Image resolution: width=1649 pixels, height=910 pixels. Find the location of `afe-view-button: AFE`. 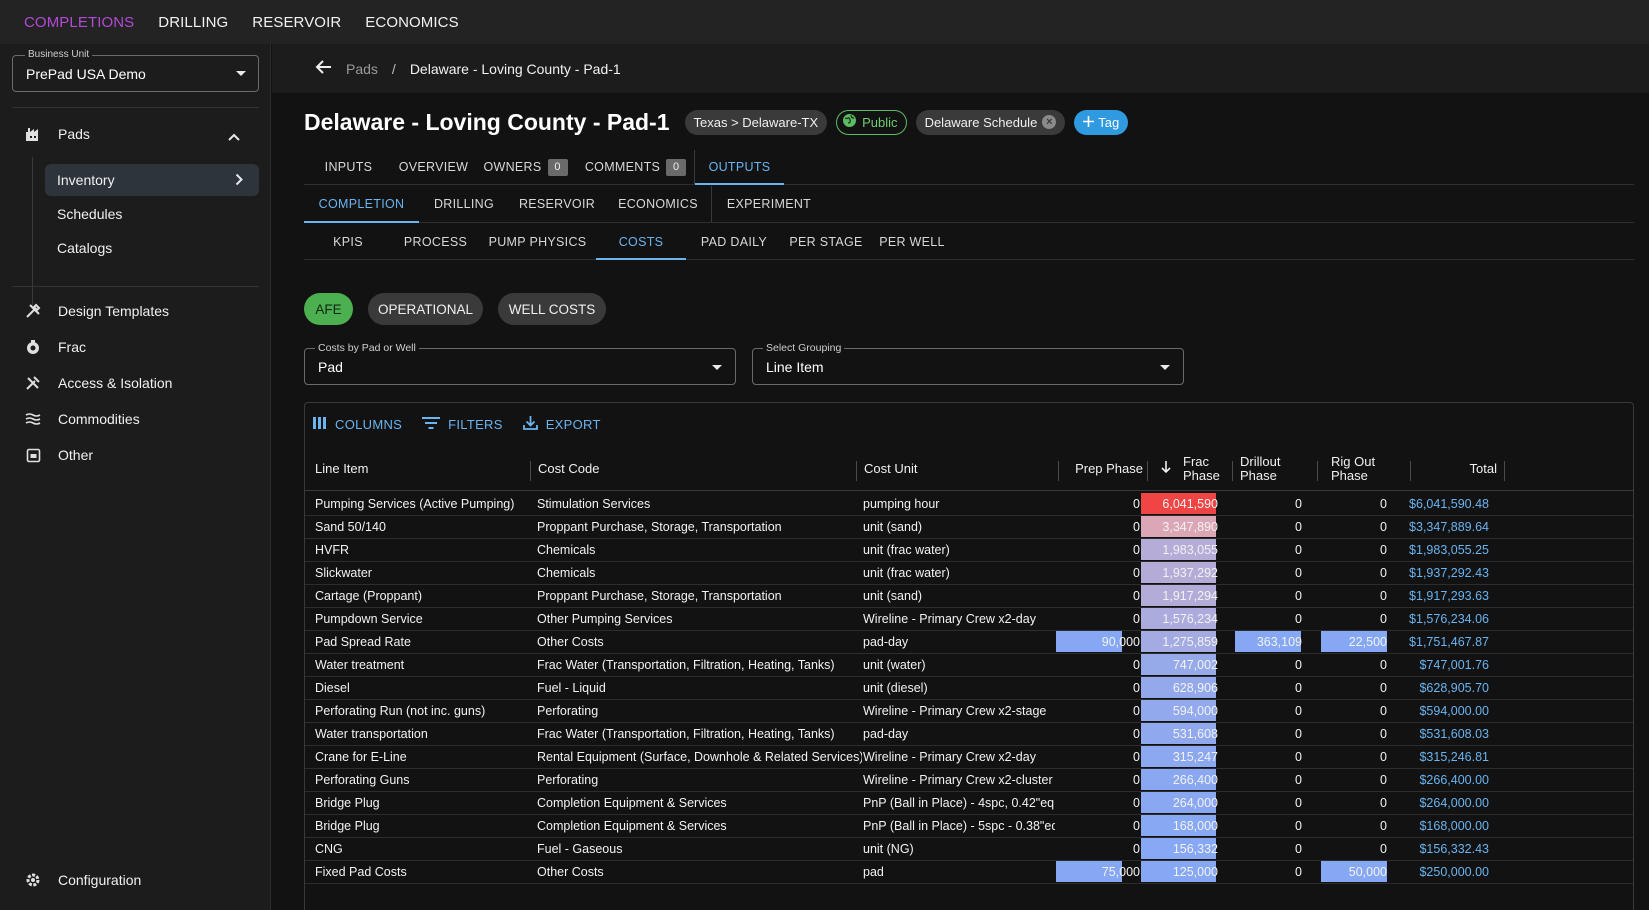

afe-view-button: AFE is located at coordinates (328, 309).